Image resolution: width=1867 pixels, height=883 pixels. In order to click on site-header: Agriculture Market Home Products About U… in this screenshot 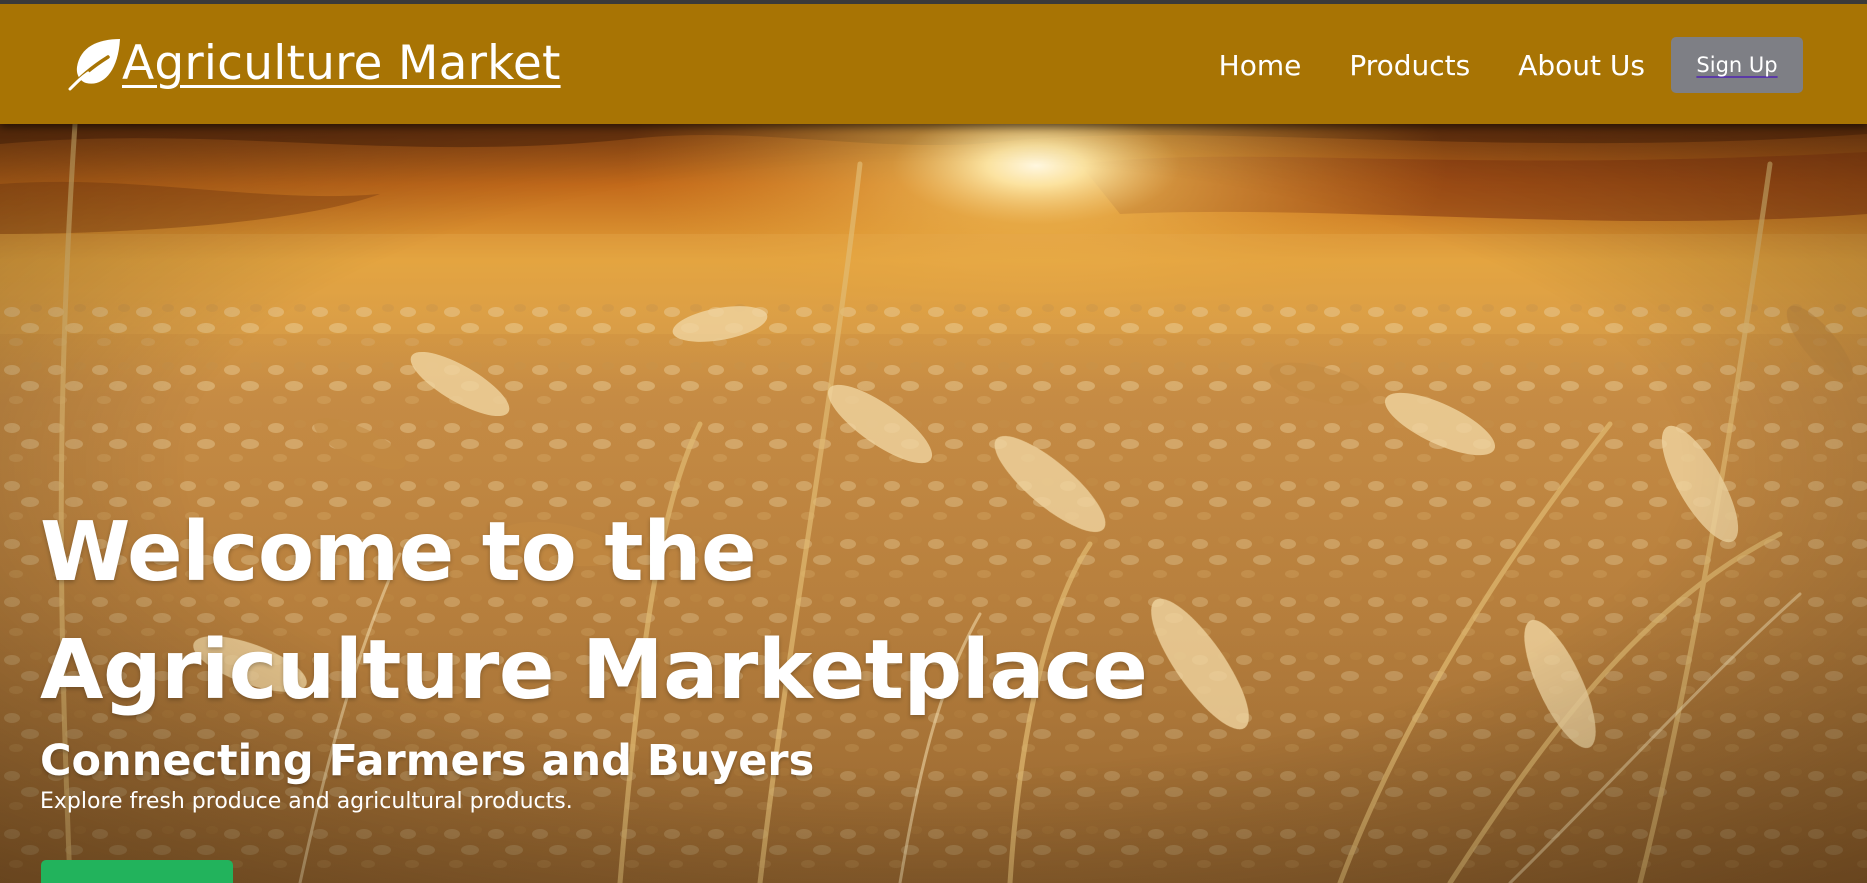, I will do `click(933, 64)`.